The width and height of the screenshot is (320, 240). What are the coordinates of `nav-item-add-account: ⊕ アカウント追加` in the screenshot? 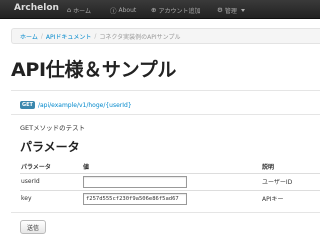 It's located at (175, 10).